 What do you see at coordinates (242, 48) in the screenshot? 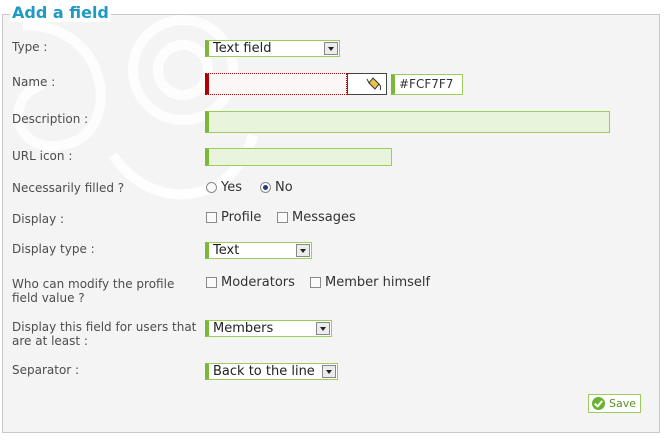
I see `type-select-value: Text field` at bounding box center [242, 48].